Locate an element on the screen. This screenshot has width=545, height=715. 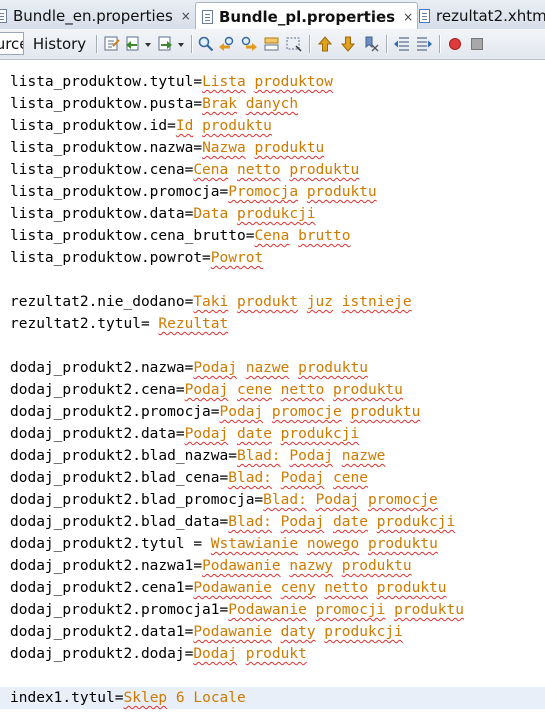
stop-macro-recording-icon is located at coordinates (477, 44).